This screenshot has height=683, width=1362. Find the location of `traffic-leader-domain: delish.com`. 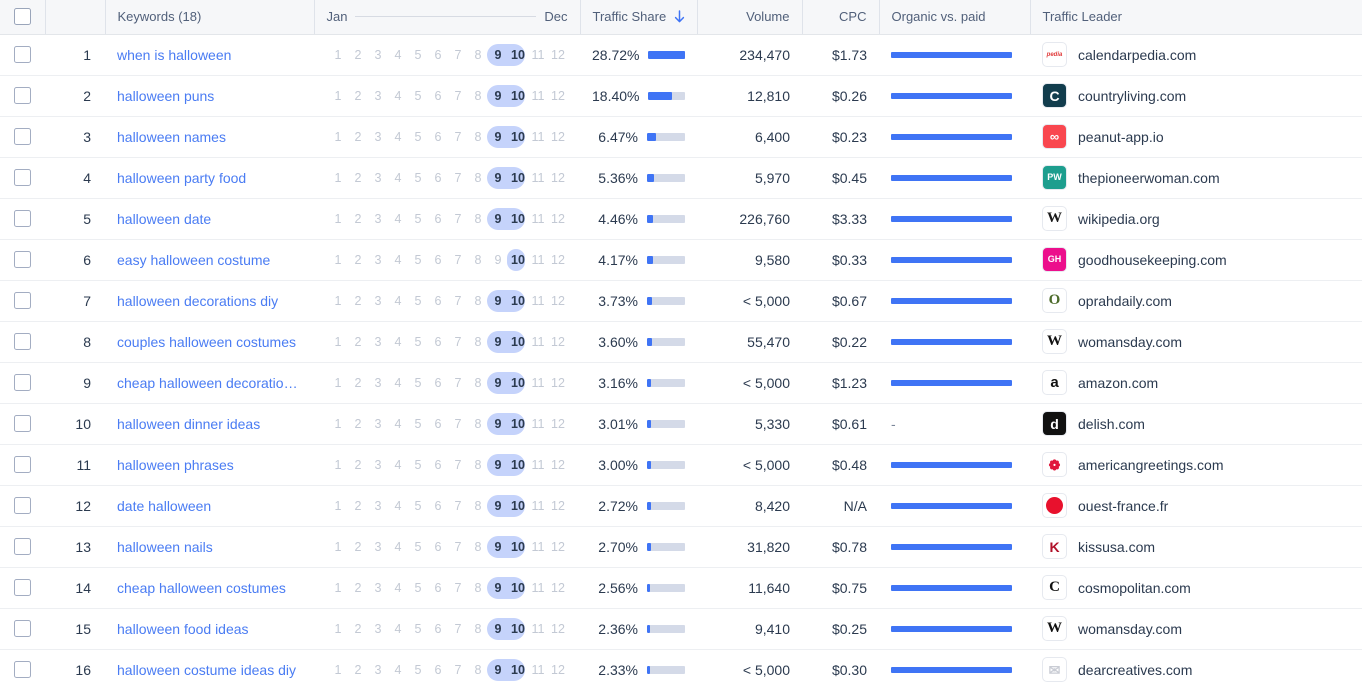

traffic-leader-domain: delish.com is located at coordinates (1111, 424).